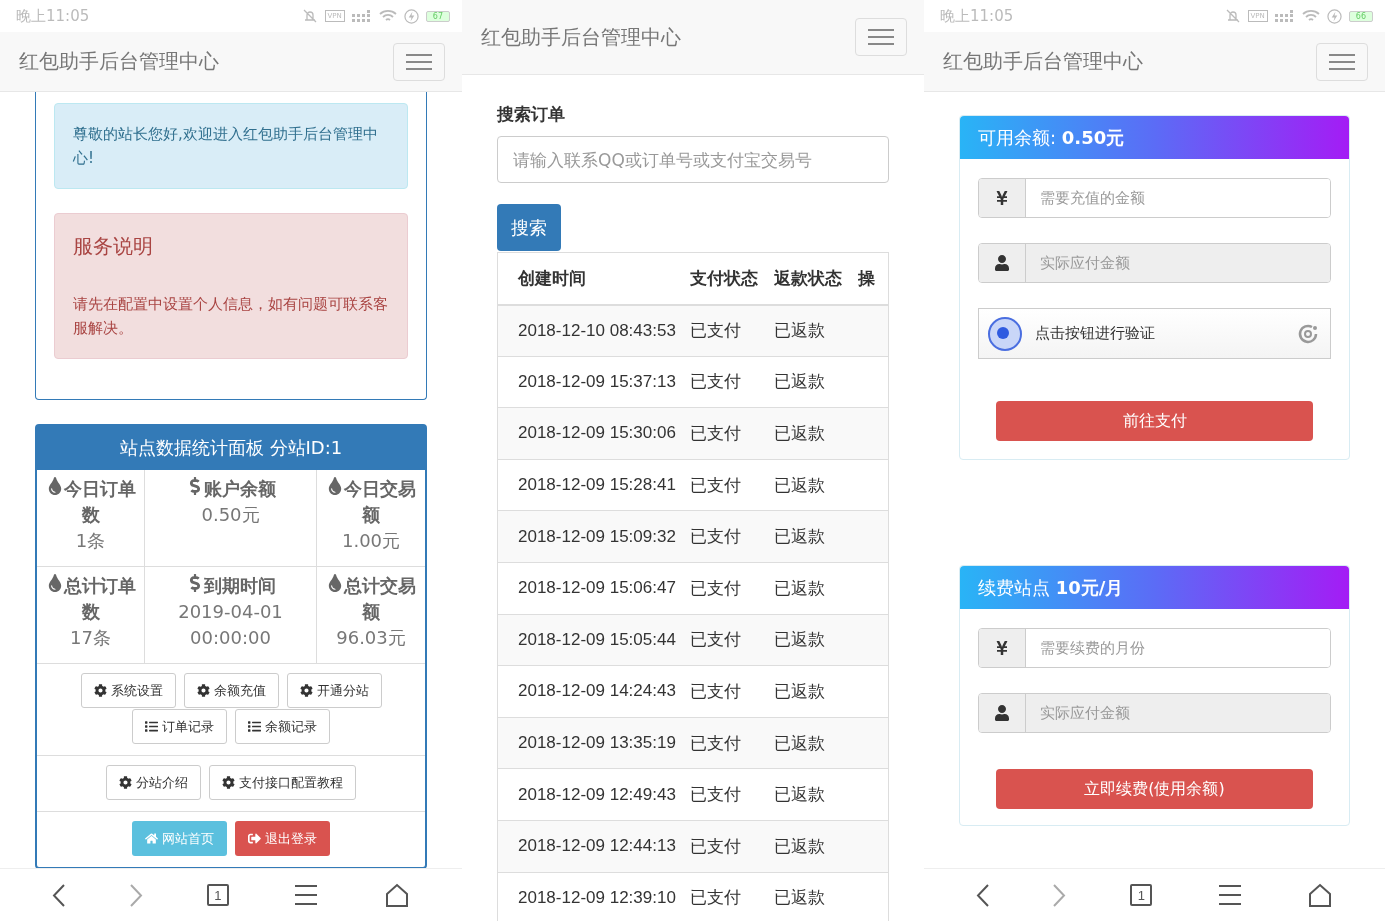 Image resolution: width=1385 pixels, height=921 pixels. What do you see at coordinates (371, 599) in the screenshot?
I see `stat-label: 总计交易额` at bounding box center [371, 599].